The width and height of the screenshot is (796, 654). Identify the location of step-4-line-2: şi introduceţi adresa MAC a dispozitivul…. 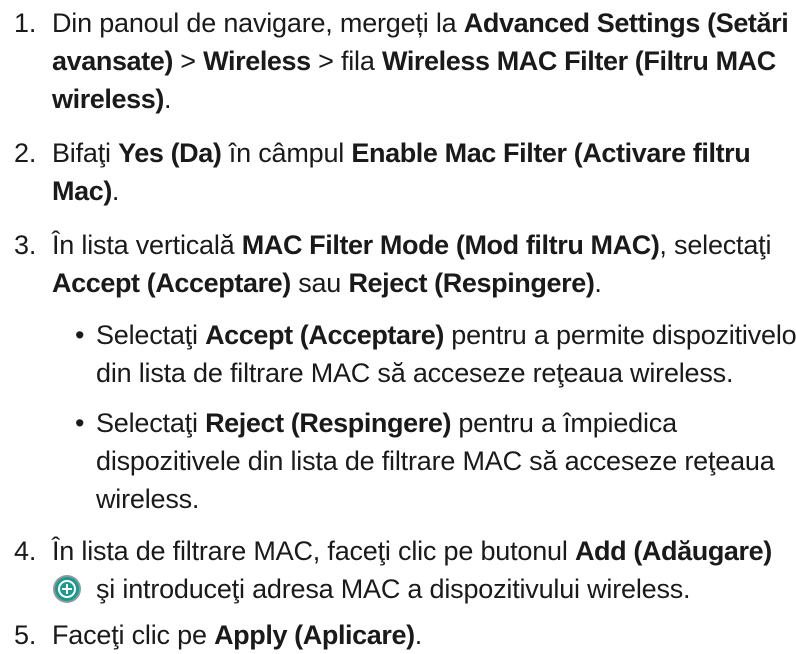
(395, 589).